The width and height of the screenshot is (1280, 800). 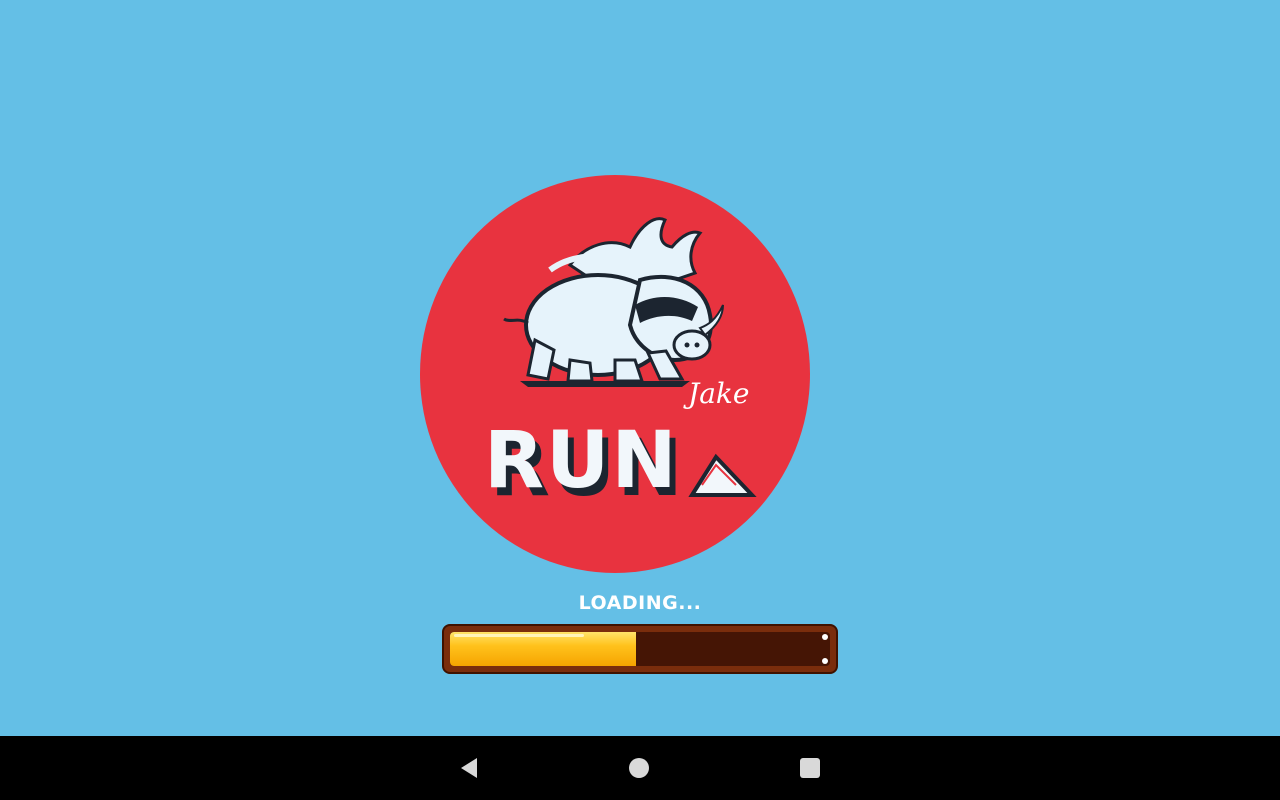 I want to click on system-navigation-bar, so click(x=640, y=768).